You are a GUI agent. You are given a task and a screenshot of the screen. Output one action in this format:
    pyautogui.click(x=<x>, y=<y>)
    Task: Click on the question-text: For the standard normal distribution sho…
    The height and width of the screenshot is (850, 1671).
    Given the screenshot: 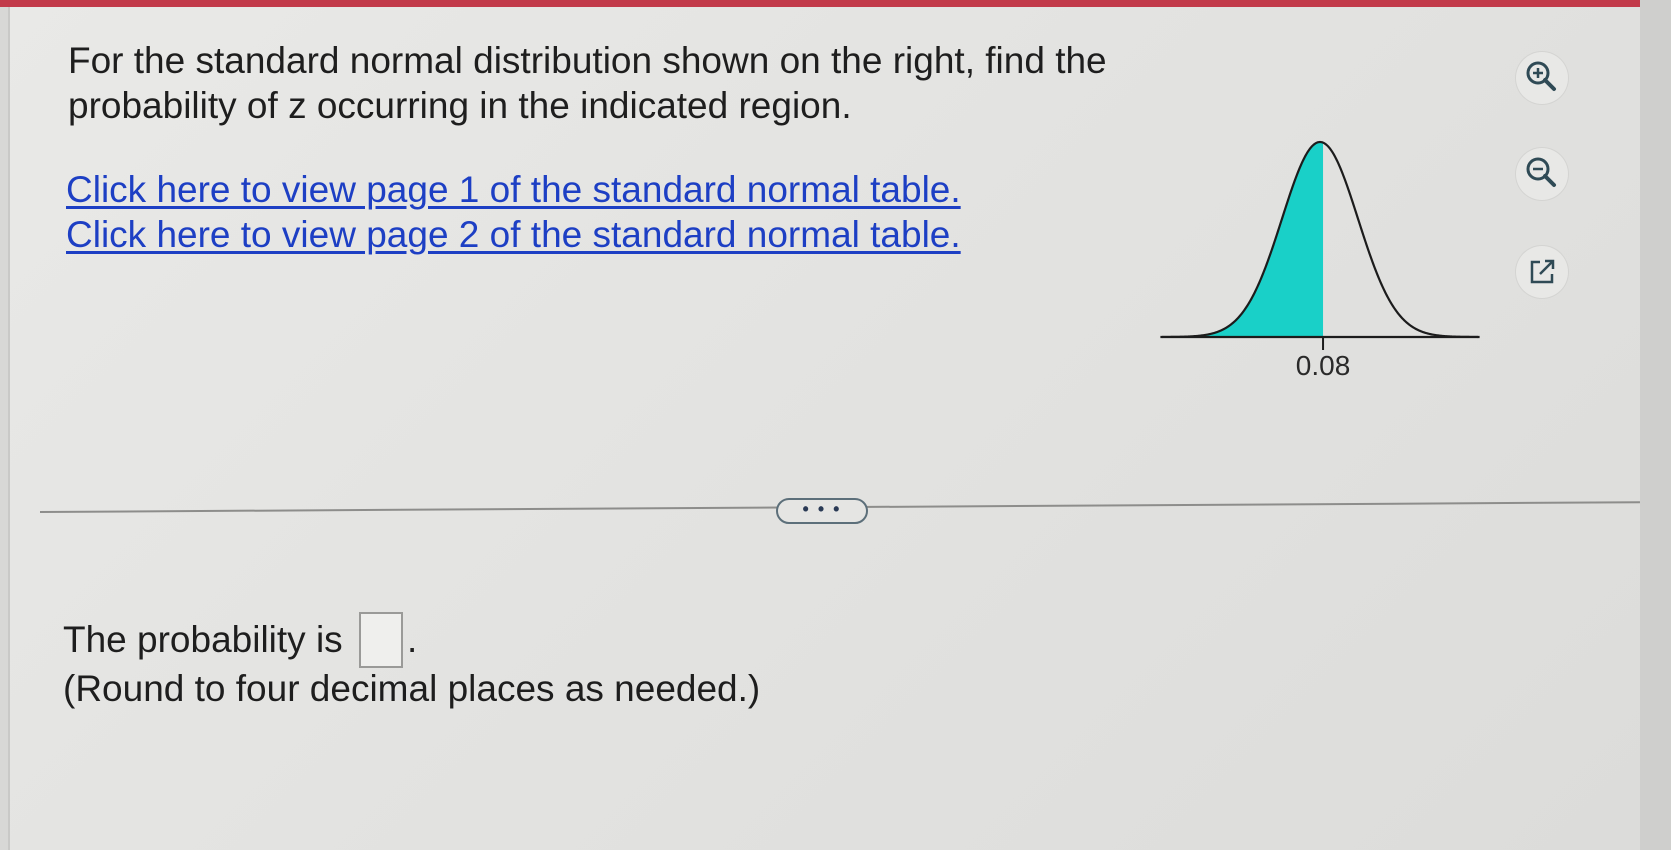 What is the action you would take?
    pyautogui.click(x=587, y=83)
    